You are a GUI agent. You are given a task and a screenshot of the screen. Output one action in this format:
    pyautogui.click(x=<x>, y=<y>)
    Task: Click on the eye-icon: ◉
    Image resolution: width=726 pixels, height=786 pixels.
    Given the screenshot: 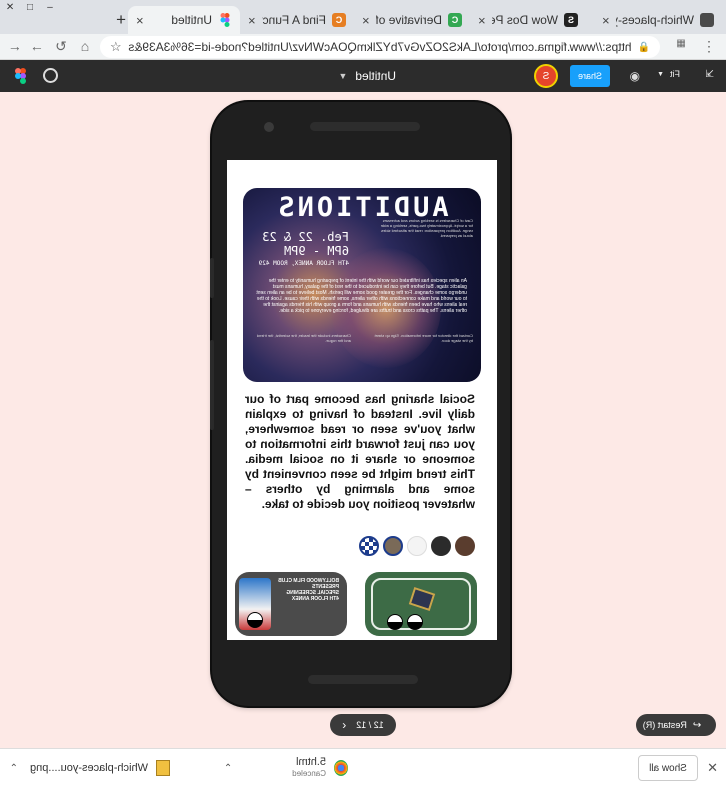 What is the action you would take?
    pyautogui.click(x=635, y=76)
    